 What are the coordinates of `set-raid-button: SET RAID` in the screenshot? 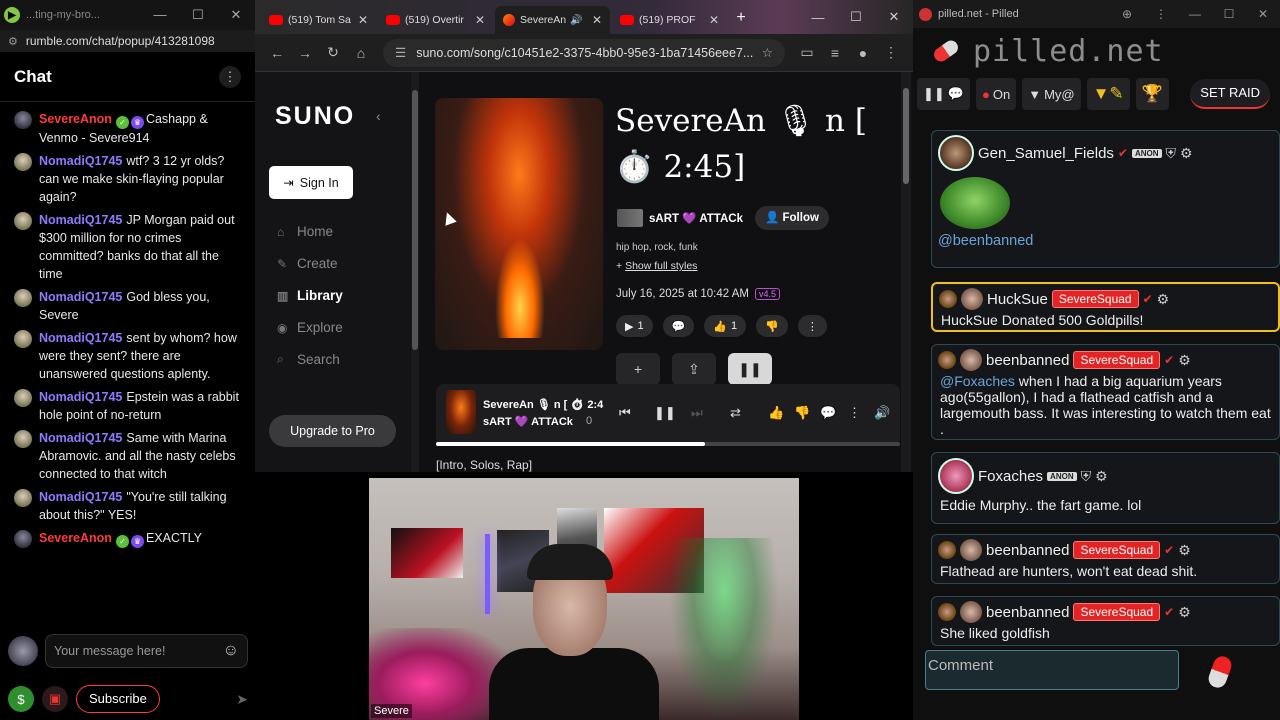 It's located at (1230, 94).